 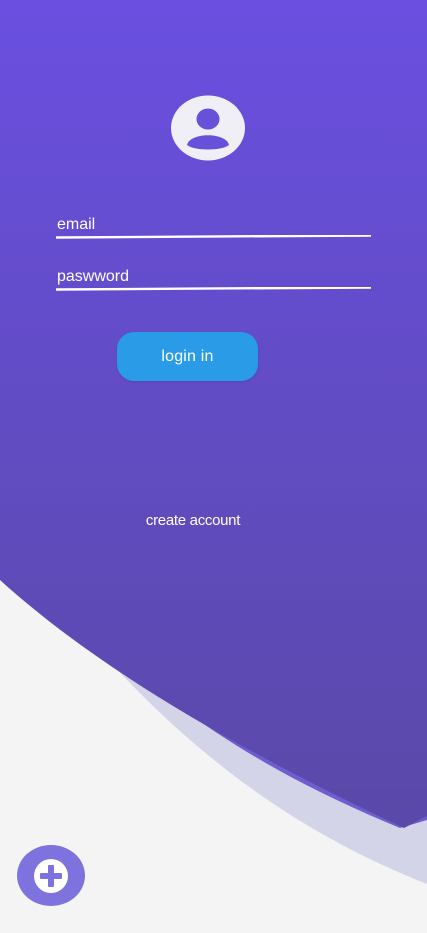 I want to click on add-button, so click(x=51, y=875).